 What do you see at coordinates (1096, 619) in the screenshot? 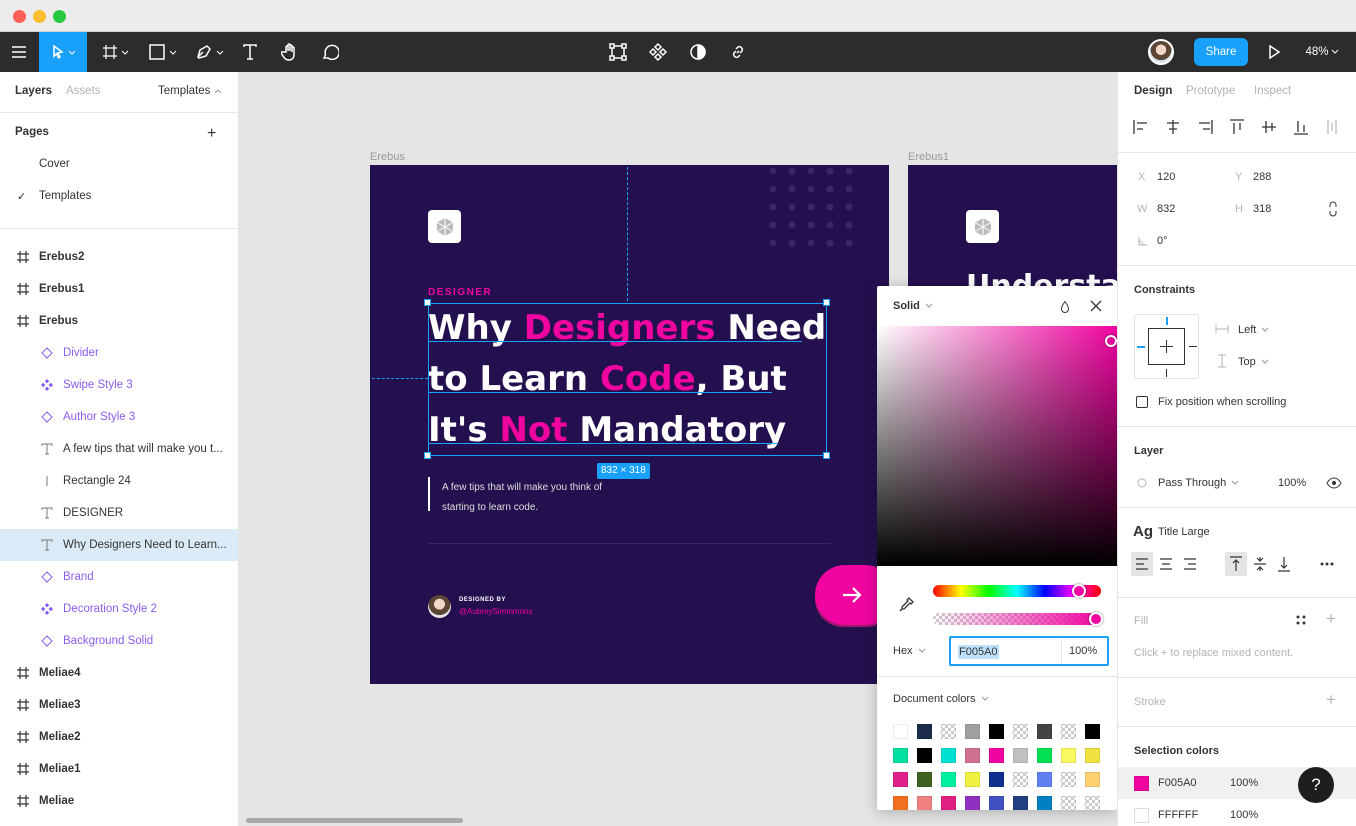
I see `opacity-handle` at bounding box center [1096, 619].